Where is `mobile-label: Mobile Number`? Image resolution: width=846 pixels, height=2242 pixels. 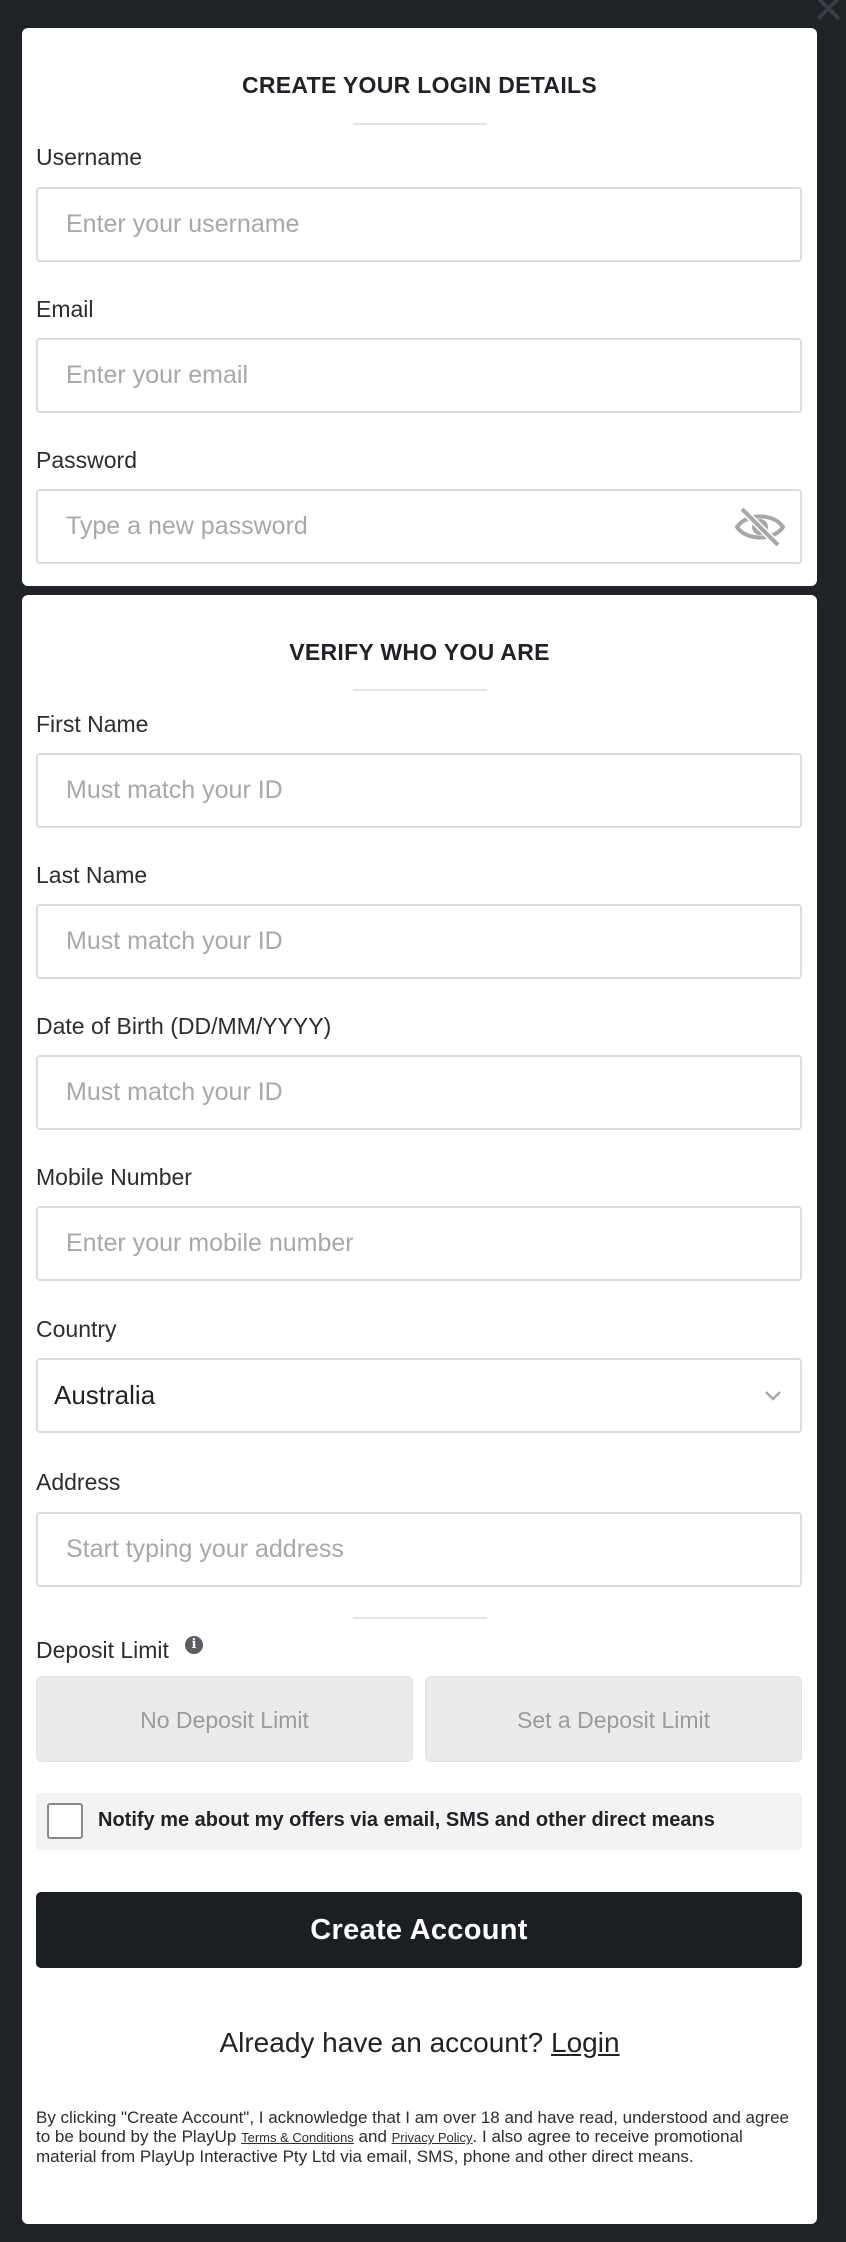 mobile-label: Mobile Number is located at coordinates (114, 1177).